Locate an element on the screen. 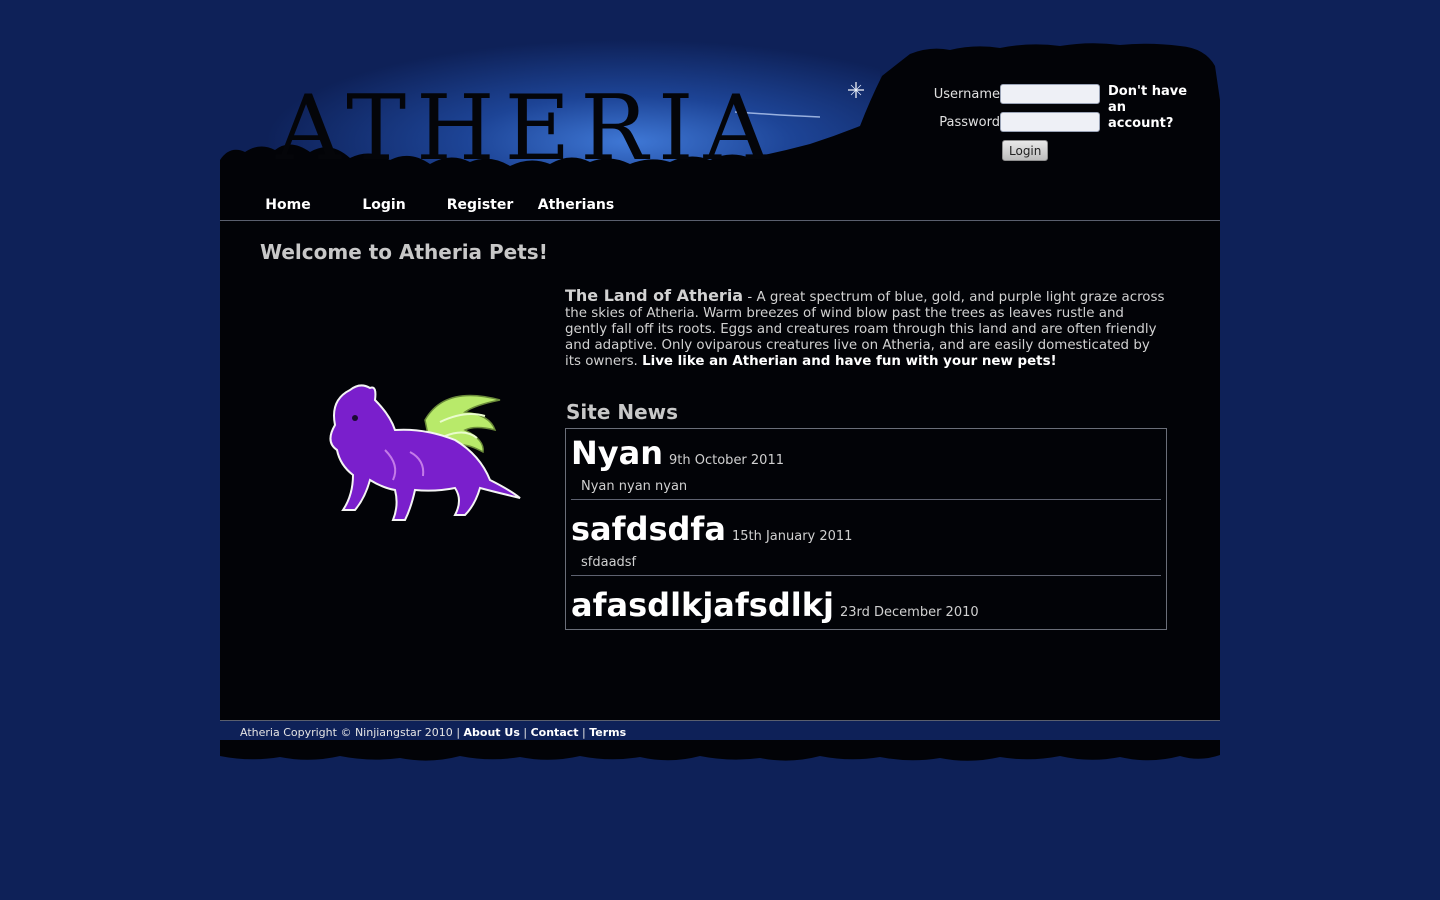 This screenshot has height=900, width=1440. pet-illustration is located at coordinates (425, 452).